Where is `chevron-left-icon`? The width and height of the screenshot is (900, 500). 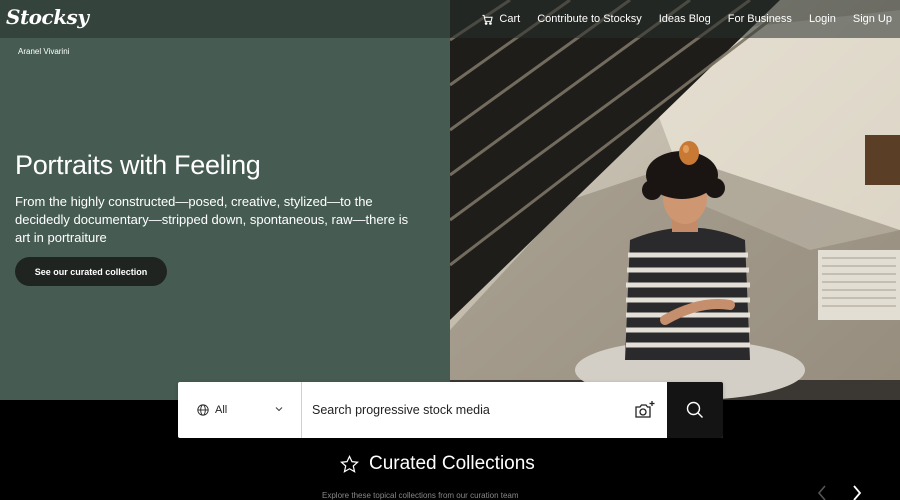
chevron-left-icon is located at coordinates (821, 492).